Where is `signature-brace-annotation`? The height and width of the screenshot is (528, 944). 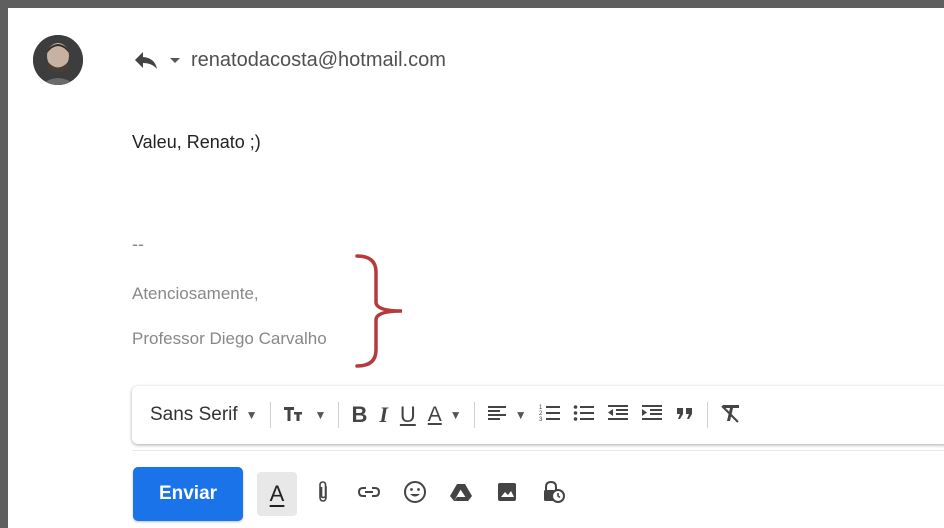
signature-brace-annotation is located at coordinates (379, 311).